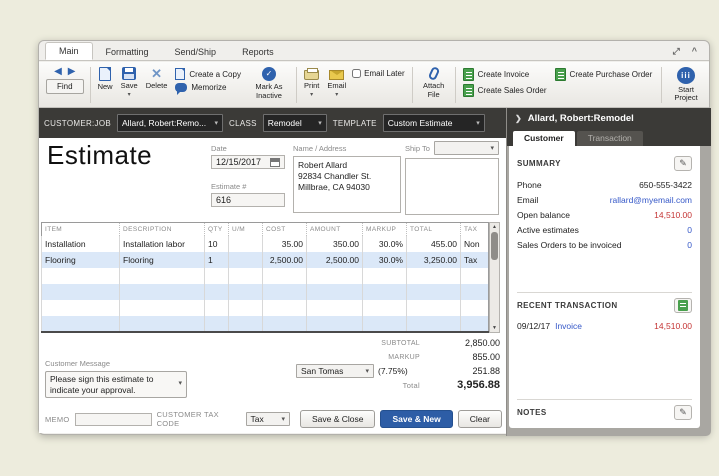 This screenshot has height=476, width=719. What do you see at coordinates (80, 259) in the screenshot?
I see `cell-item: Flooring` at bounding box center [80, 259].